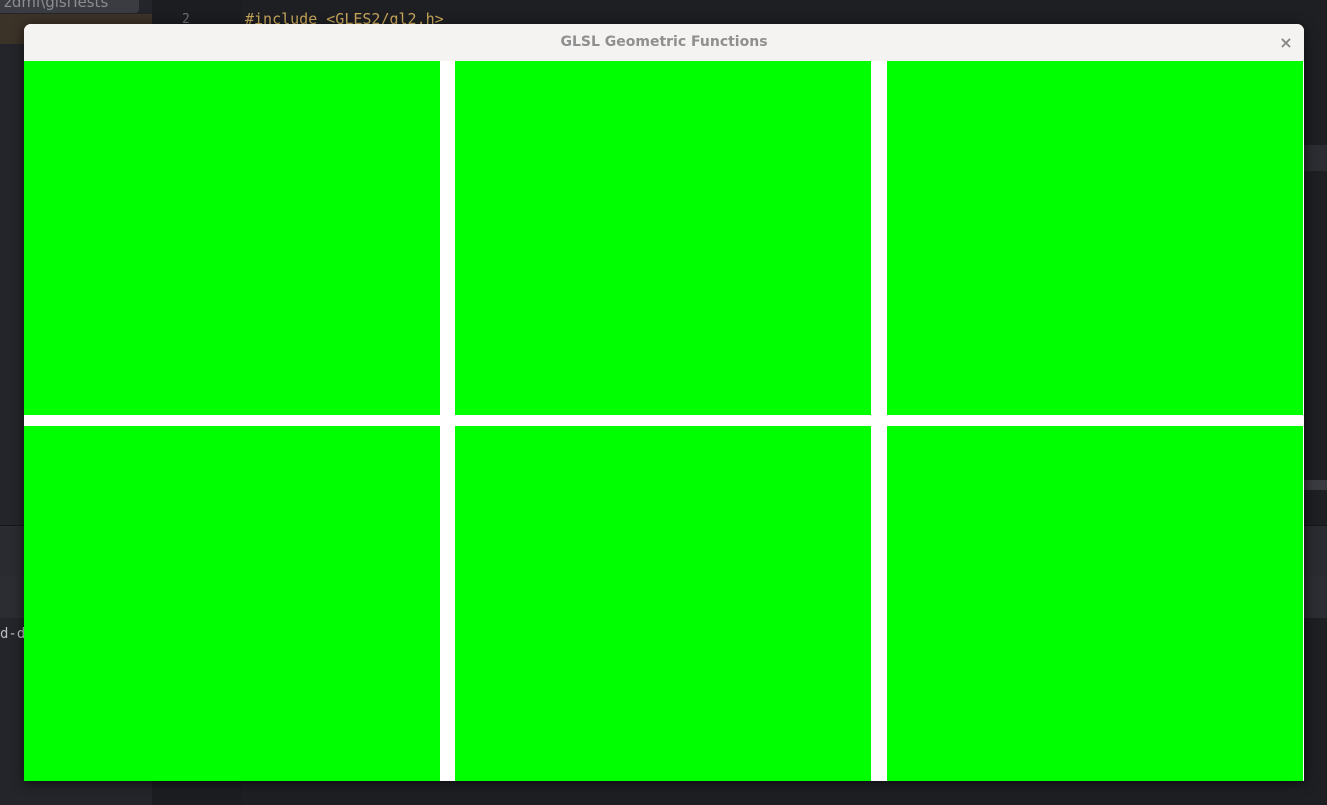 The width and height of the screenshot is (1327, 805). I want to click on sidebar-tab: zdmi\glslTests, so click(69, 6).